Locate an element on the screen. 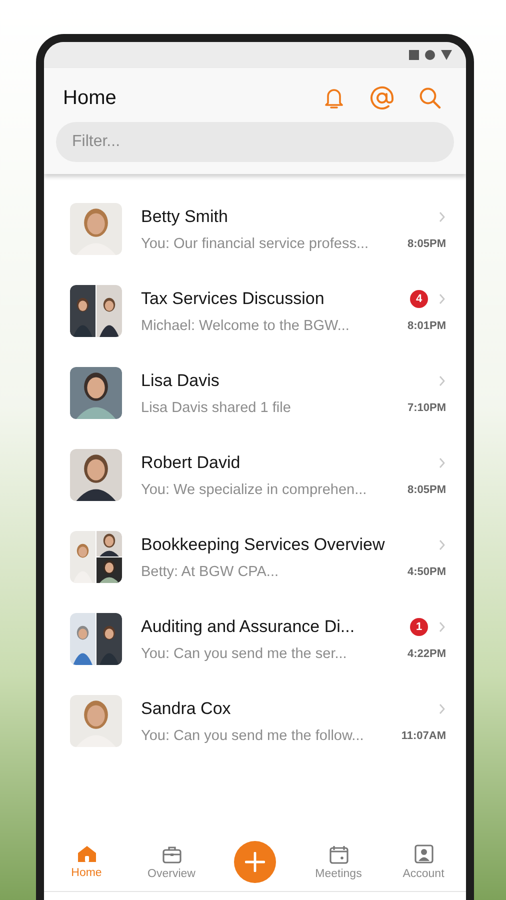 This screenshot has width=506, height=900. conversation-name: Bookkeeping Services Overview is located at coordinates (284, 544).